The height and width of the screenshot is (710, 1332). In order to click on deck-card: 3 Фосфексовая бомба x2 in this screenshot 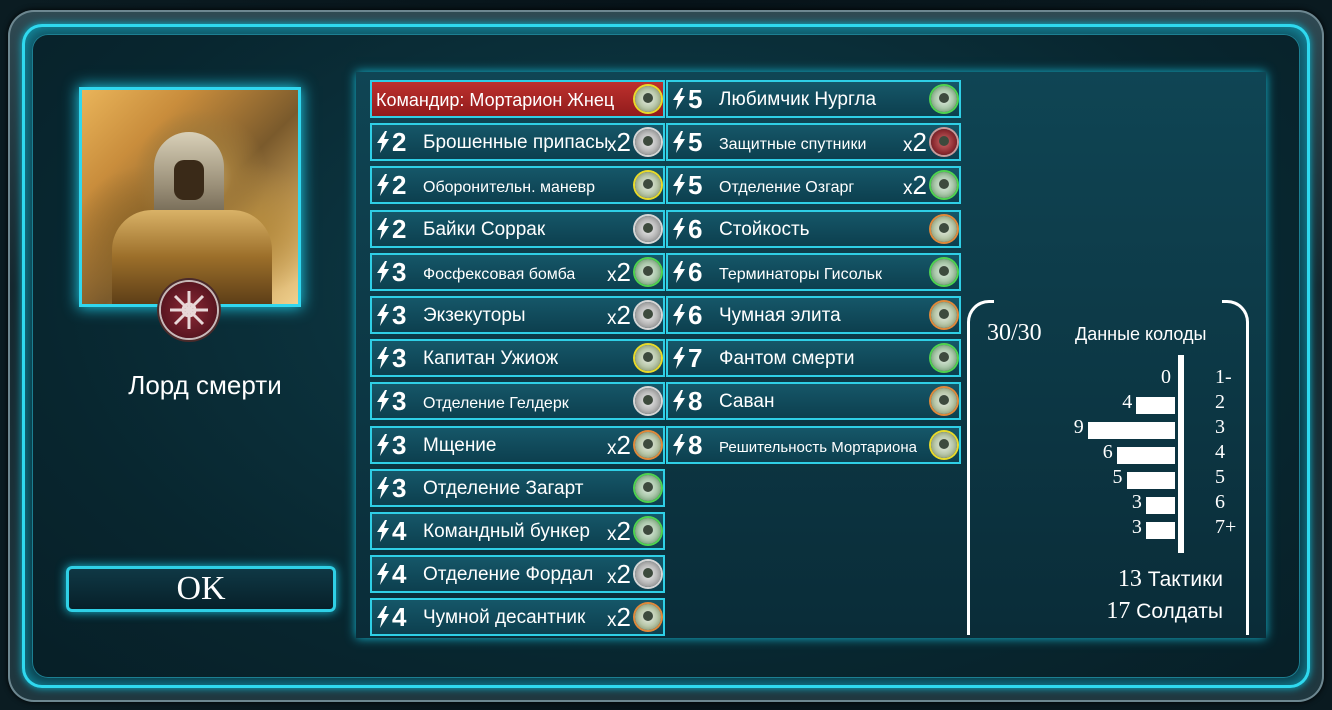, I will do `click(517, 271)`.